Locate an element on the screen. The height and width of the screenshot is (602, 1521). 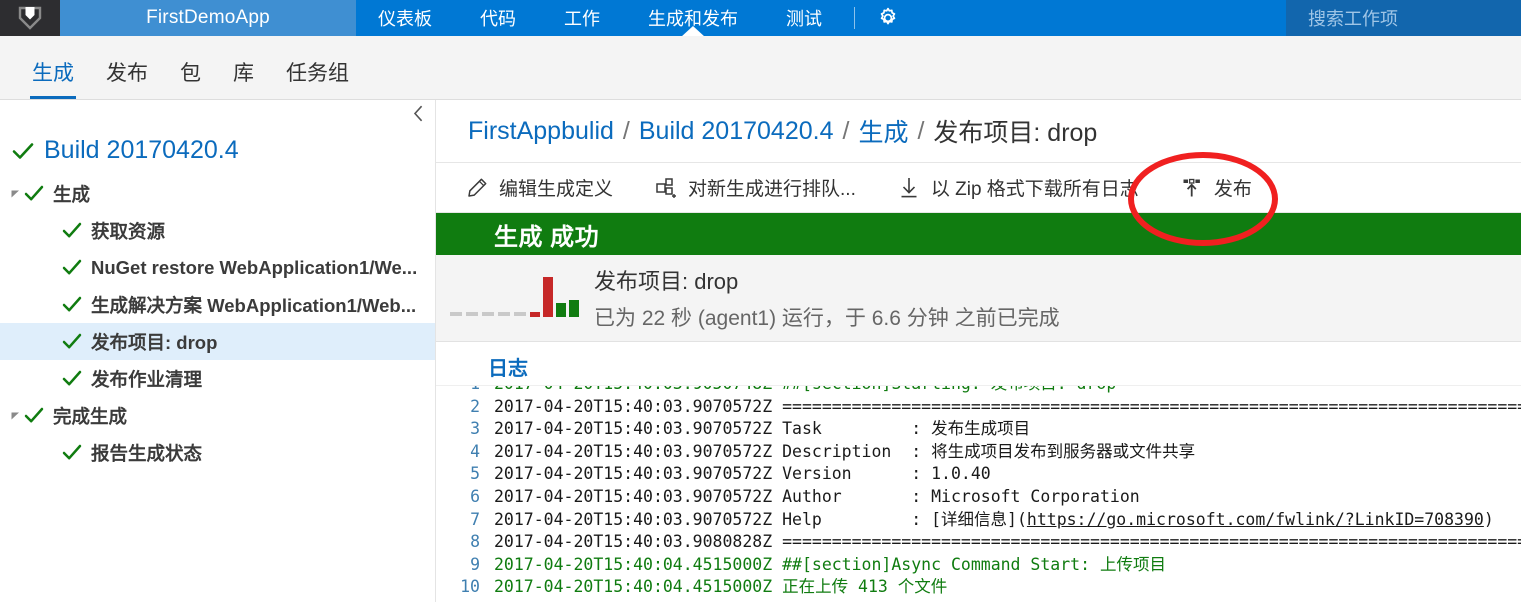
tree-item-build: 生成 is located at coordinates (217, 193).